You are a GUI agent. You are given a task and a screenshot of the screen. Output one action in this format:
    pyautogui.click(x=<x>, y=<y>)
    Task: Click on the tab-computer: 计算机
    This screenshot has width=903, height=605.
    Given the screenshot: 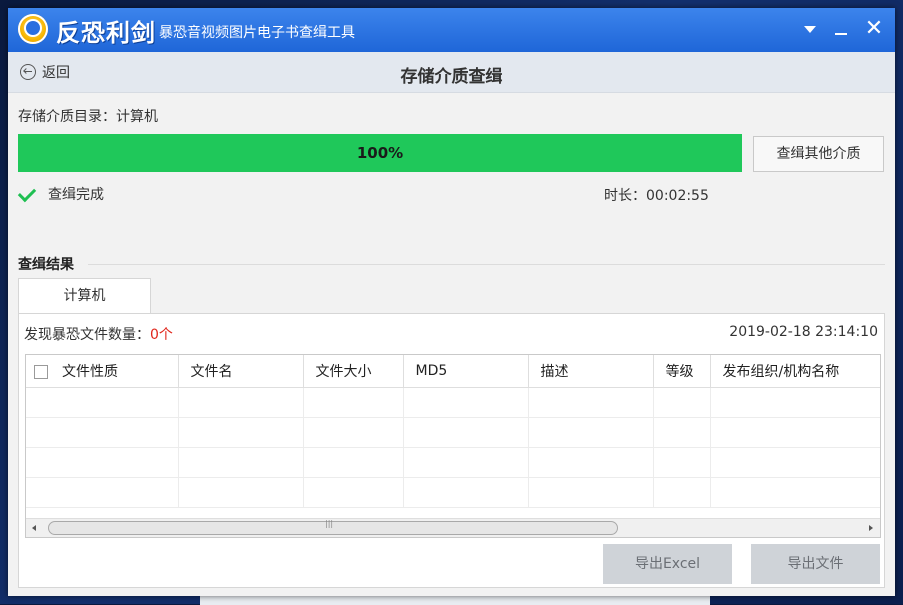 What is the action you would take?
    pyautogui.click(x=84, y=296)
    